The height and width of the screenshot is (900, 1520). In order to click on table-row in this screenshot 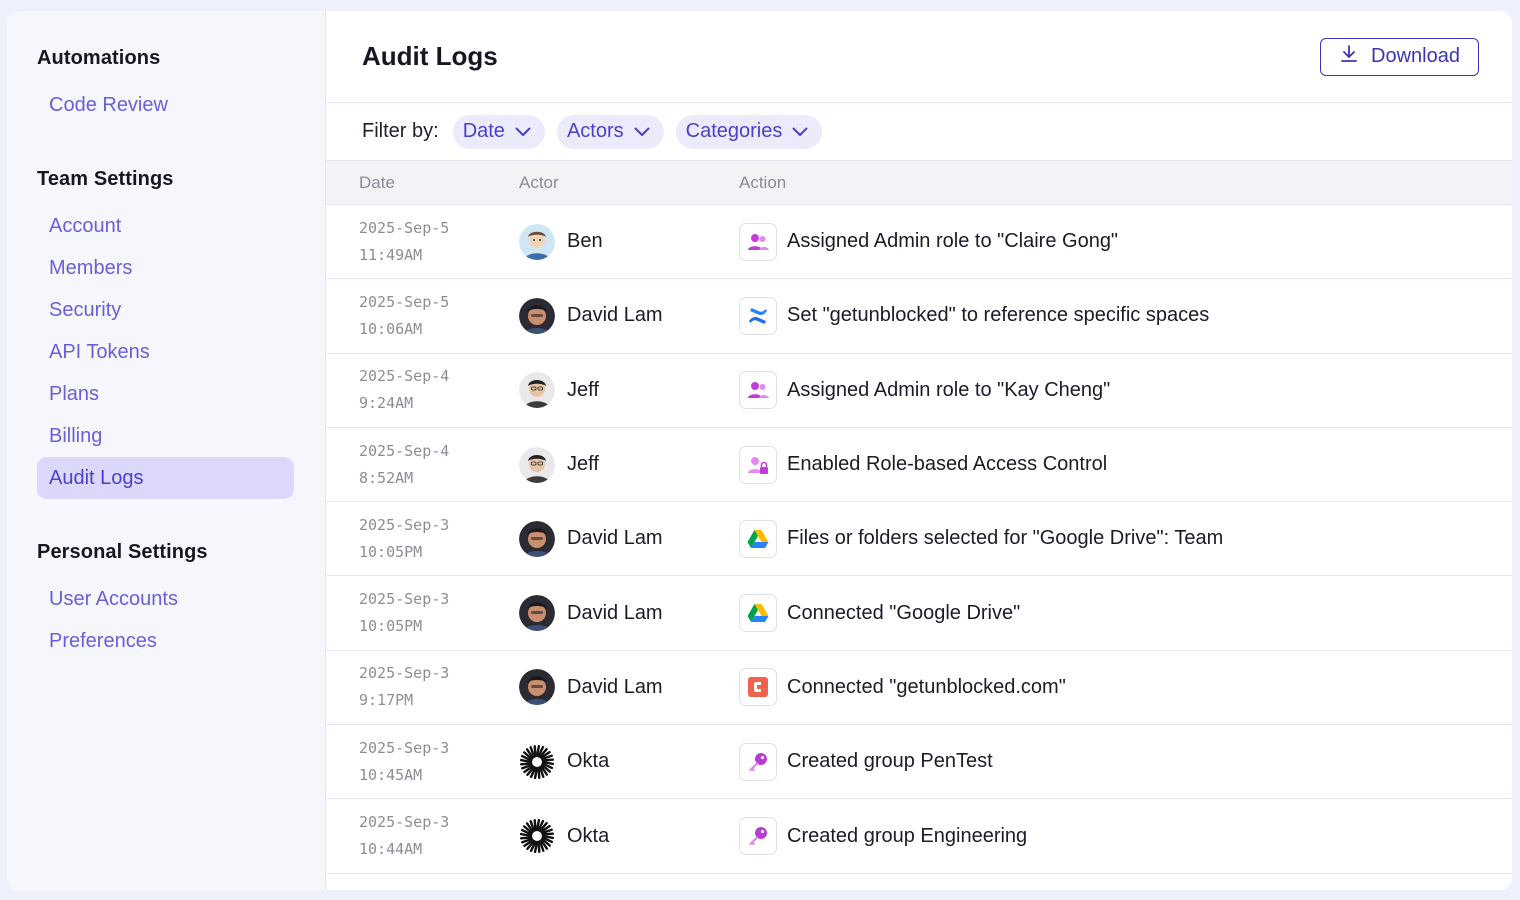, I will do `click(919, 882)`.